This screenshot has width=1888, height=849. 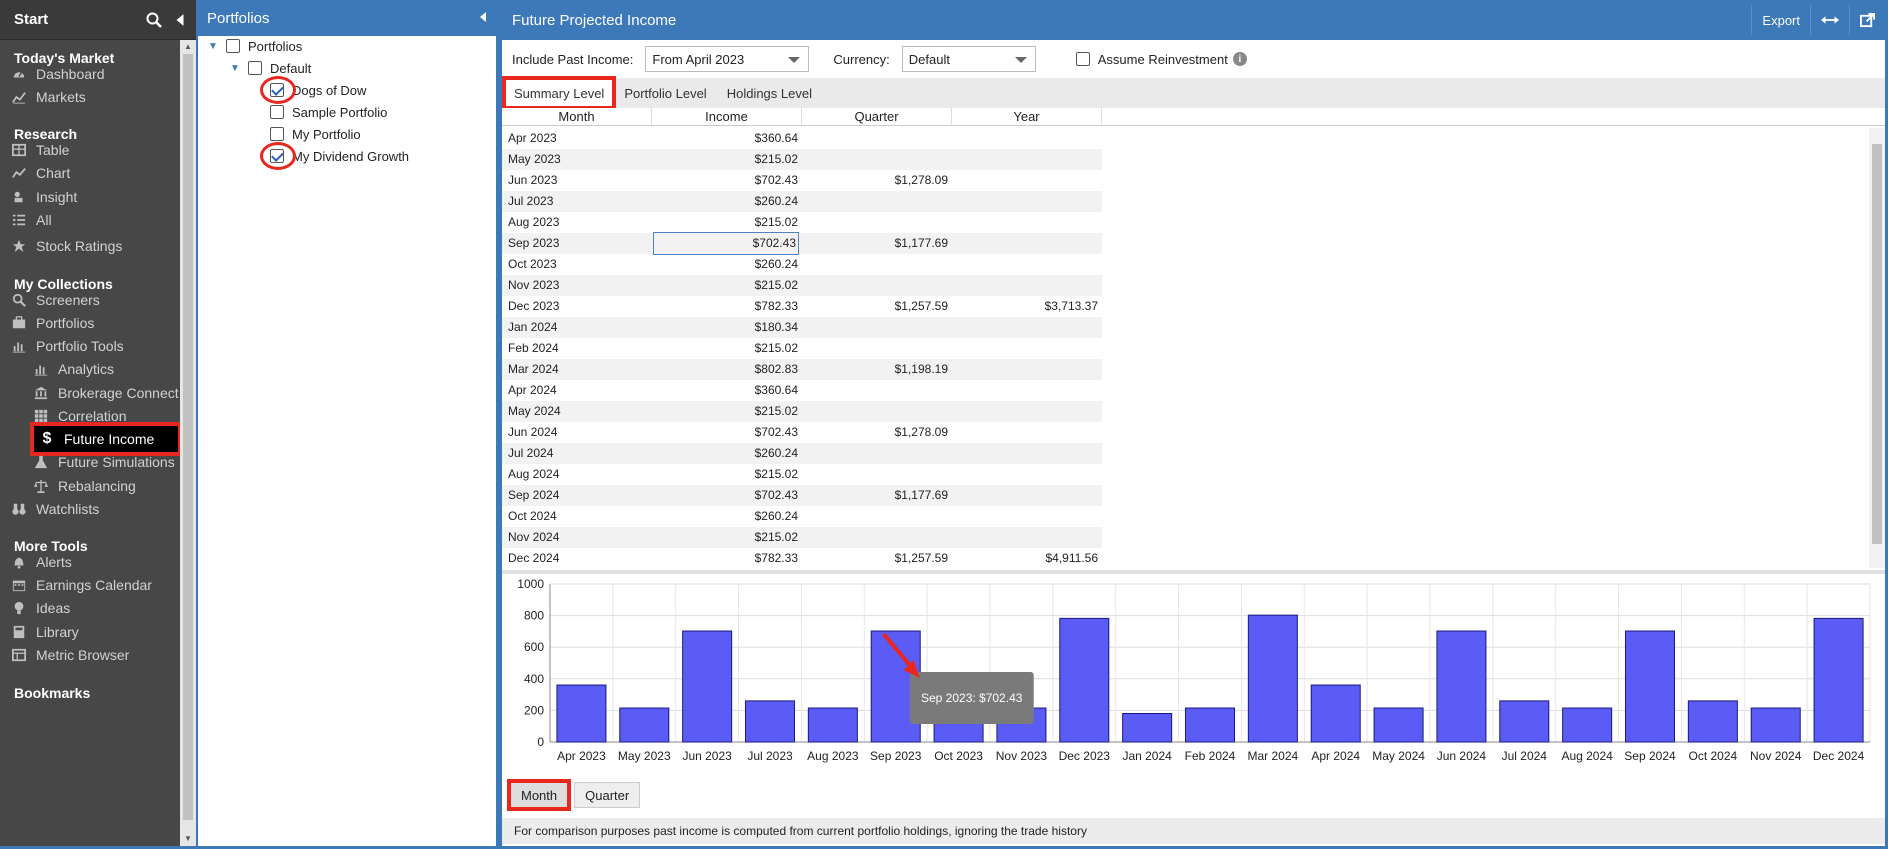 I want to click on tree-node-portfolios: ▼ Portfolios, so click(x=255, y=46).